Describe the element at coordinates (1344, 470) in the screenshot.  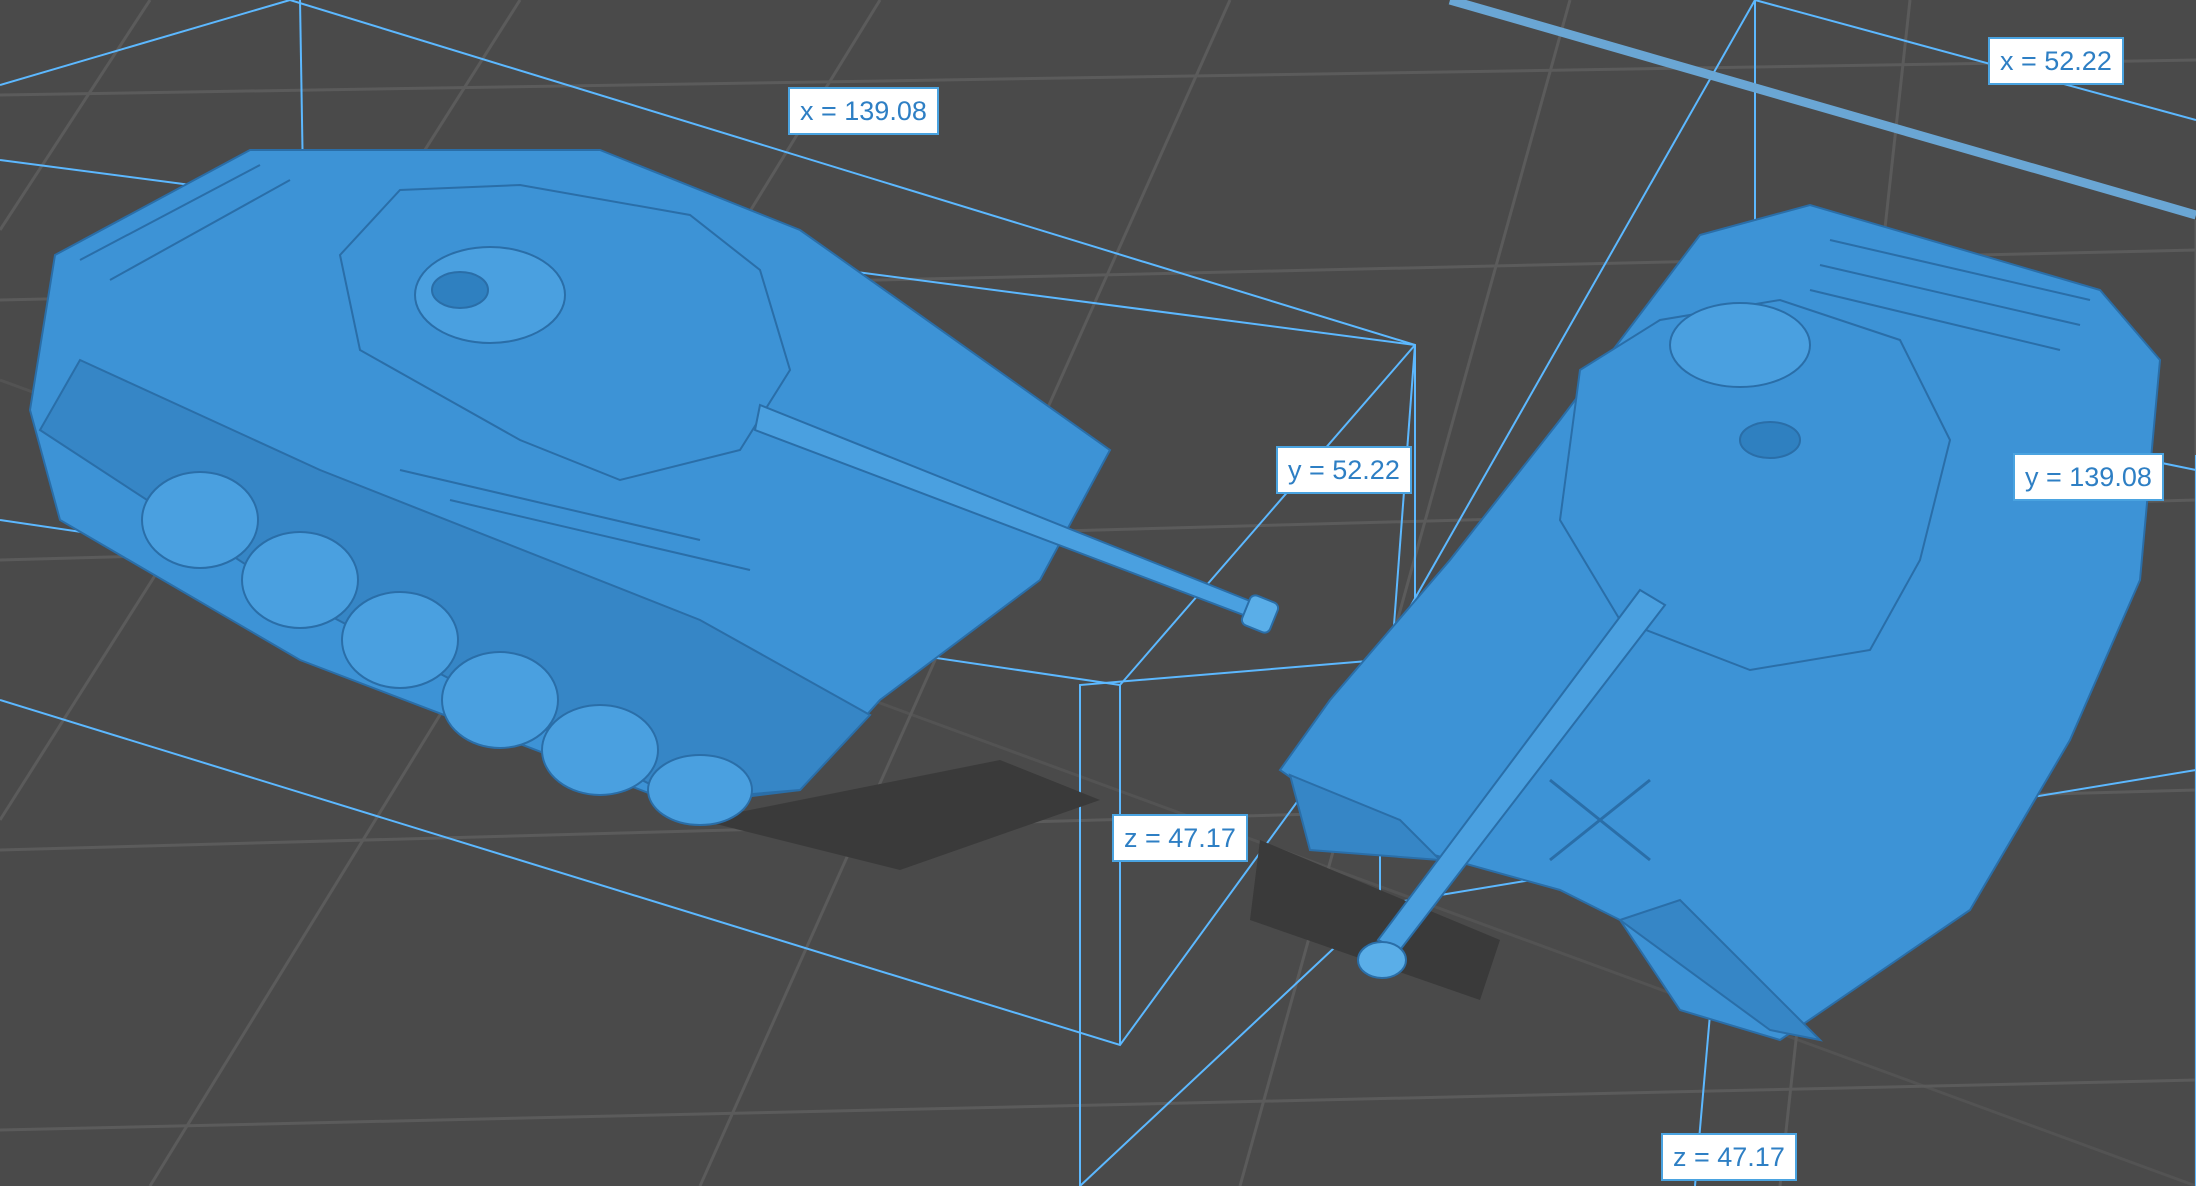
I see `tank-left-y-dimension-label: y = 52.22` at that location.